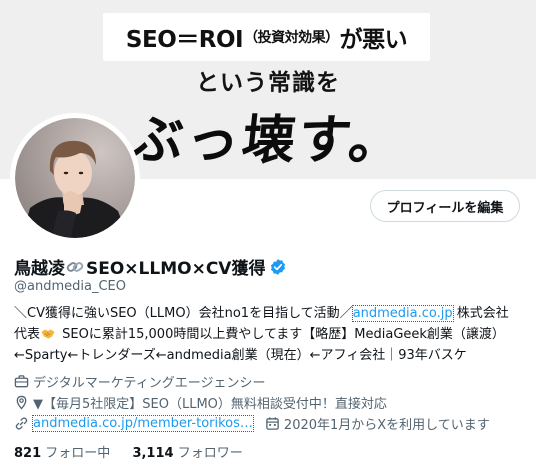 The height and width of the screenshot is (461, 536). Describe the element at coordinates (278, 267) in the screenshot. I see `verified-badge-icon` at that location.